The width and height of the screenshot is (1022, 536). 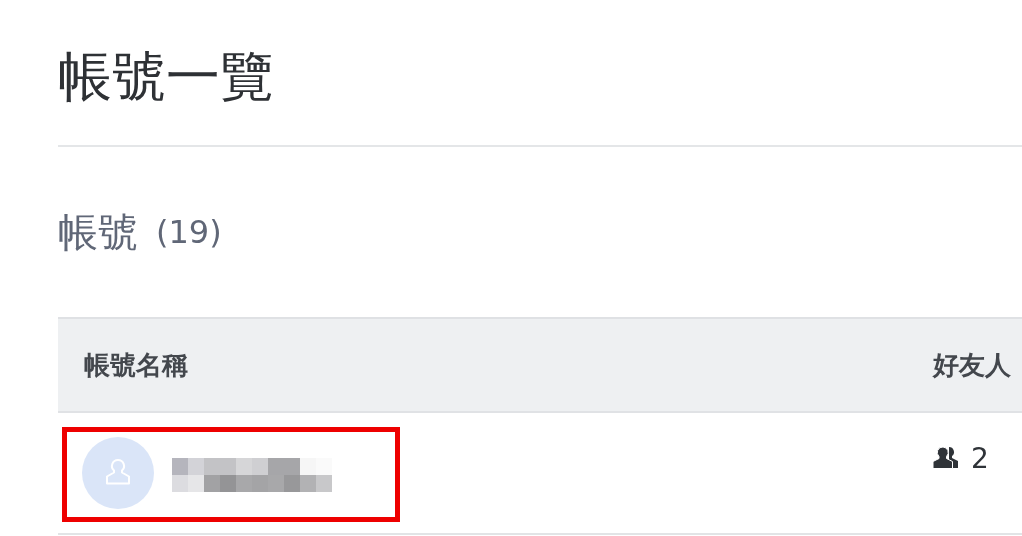 I want to click on account-count: (19), so click(x=189, y=232).